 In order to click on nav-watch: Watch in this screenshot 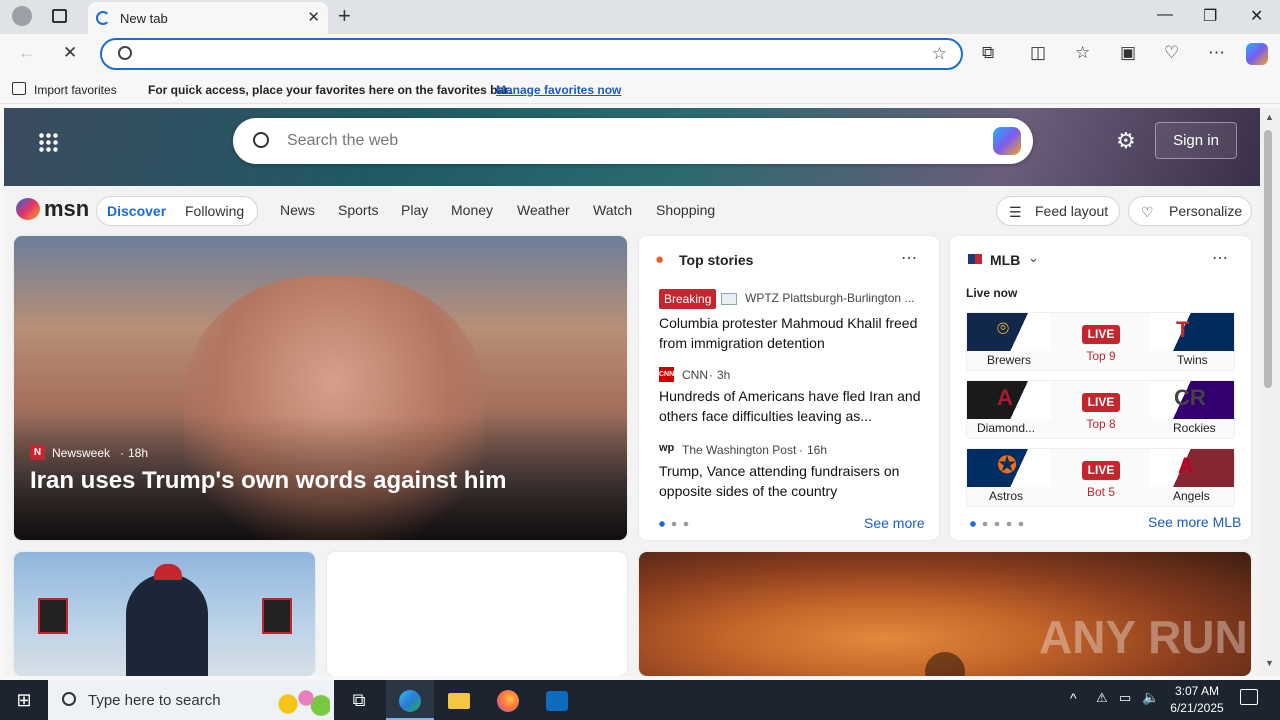, I will do `click(612, 210)`.